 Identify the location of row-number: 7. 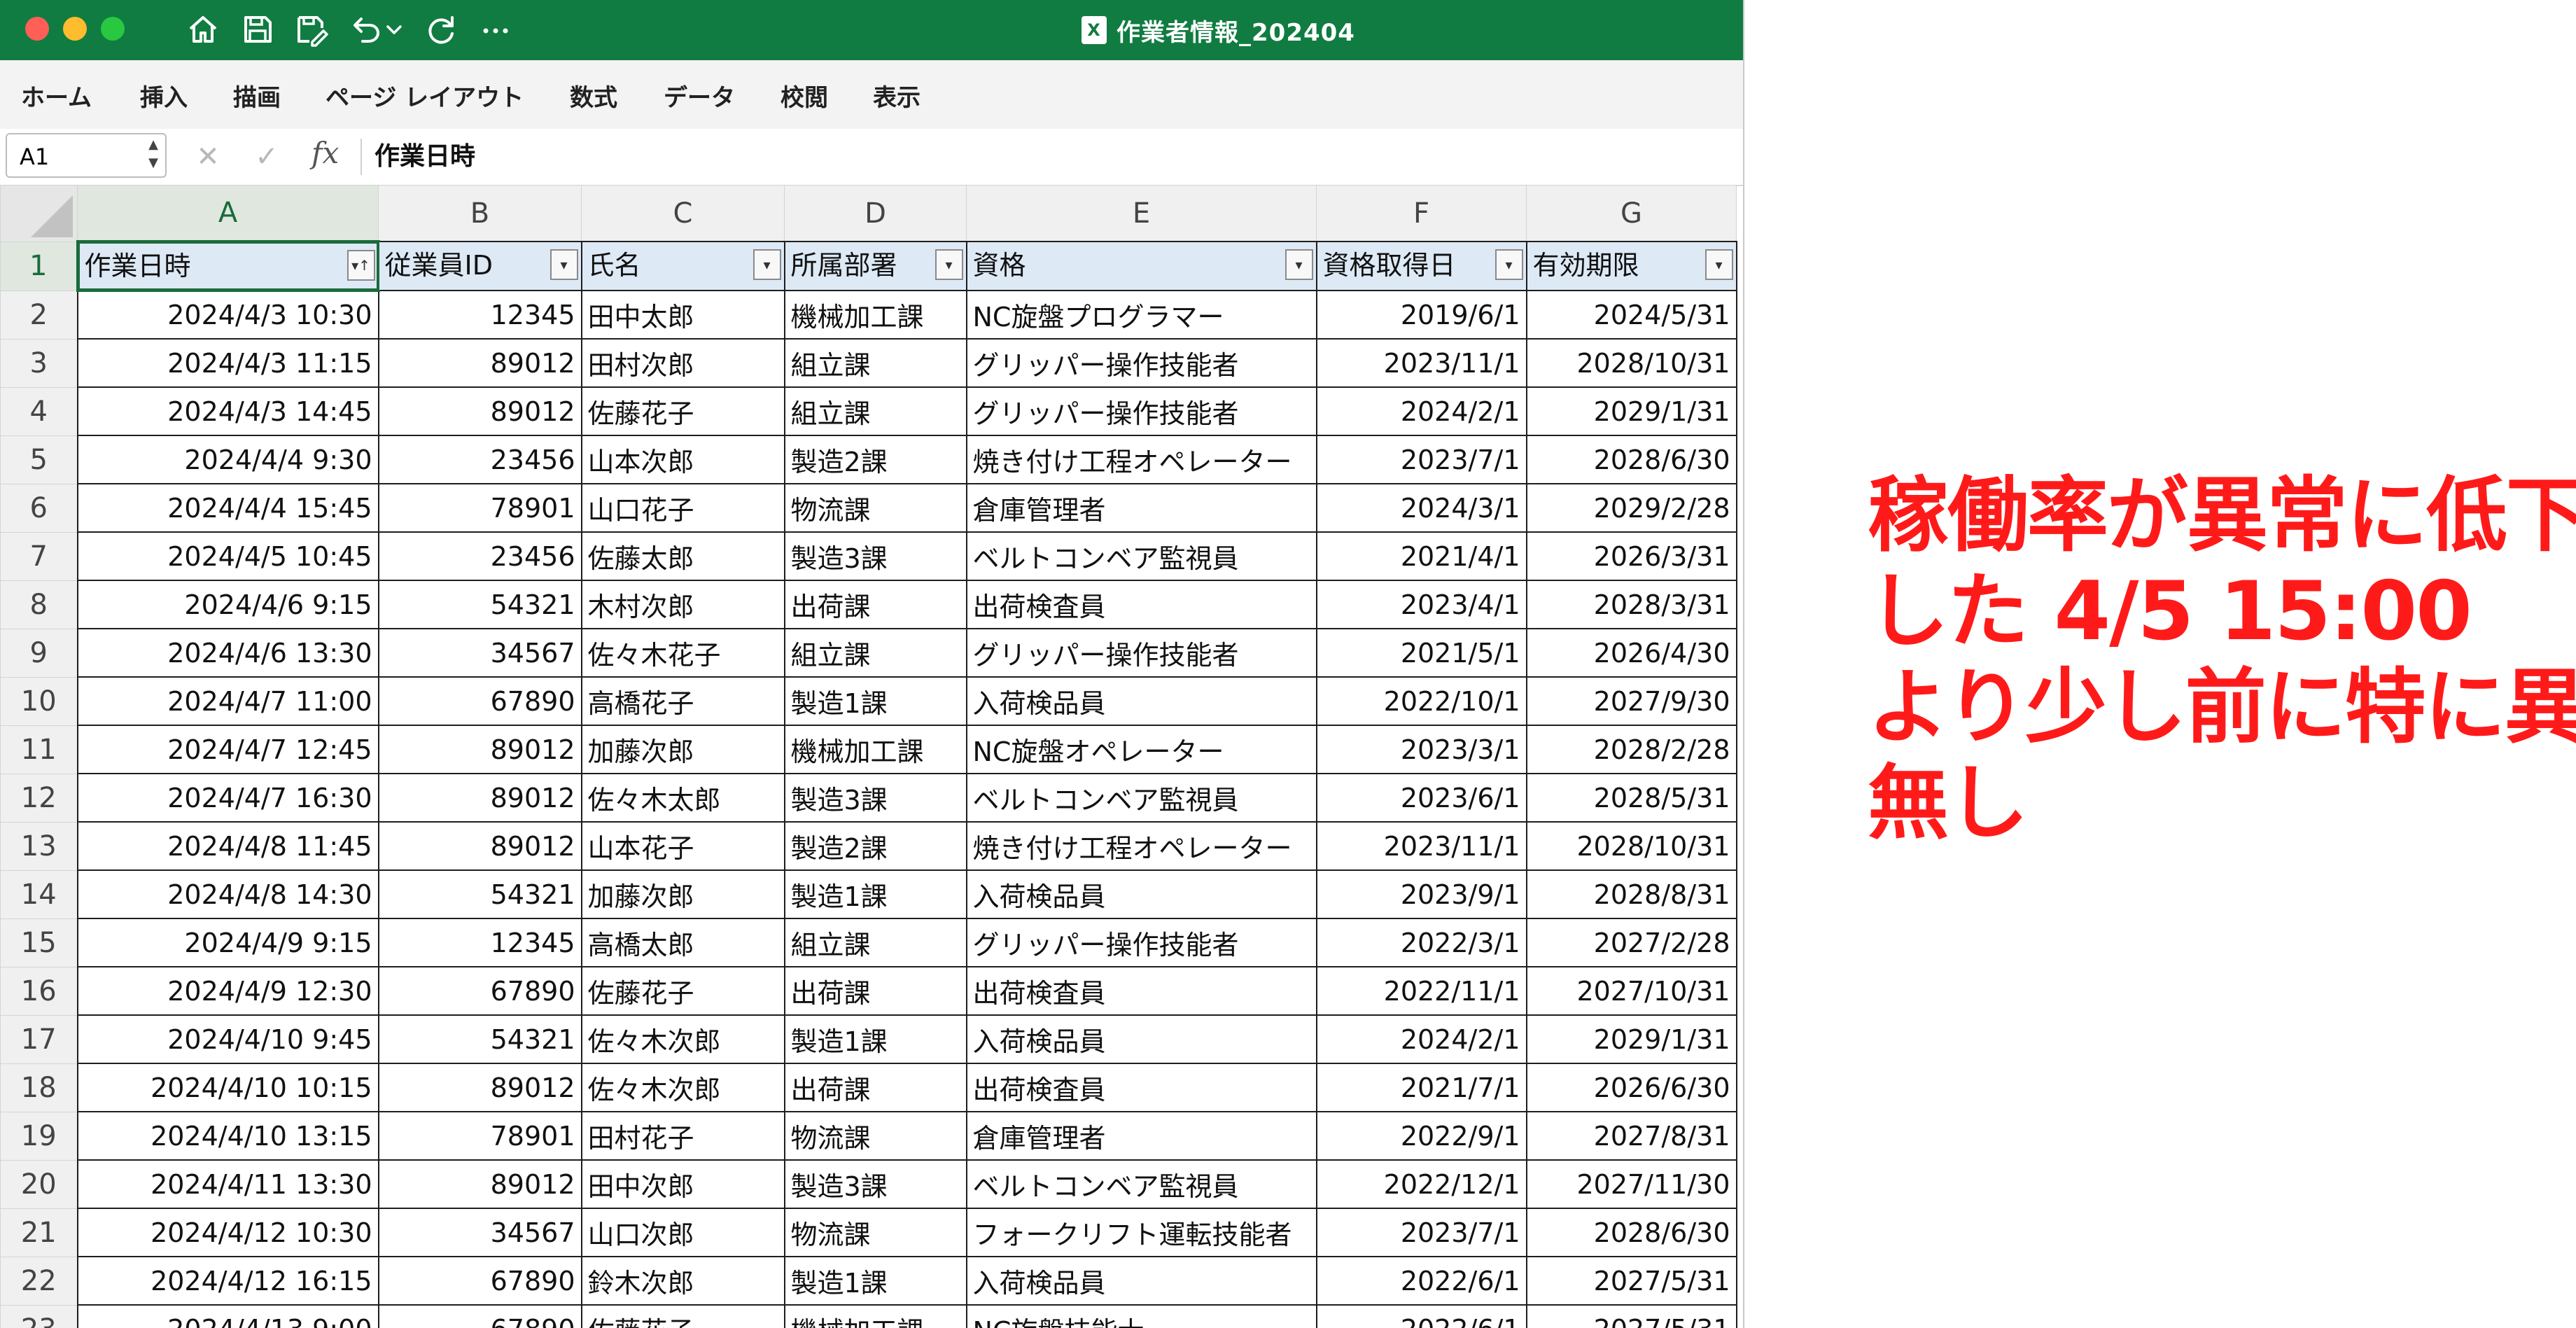
(39, 556).